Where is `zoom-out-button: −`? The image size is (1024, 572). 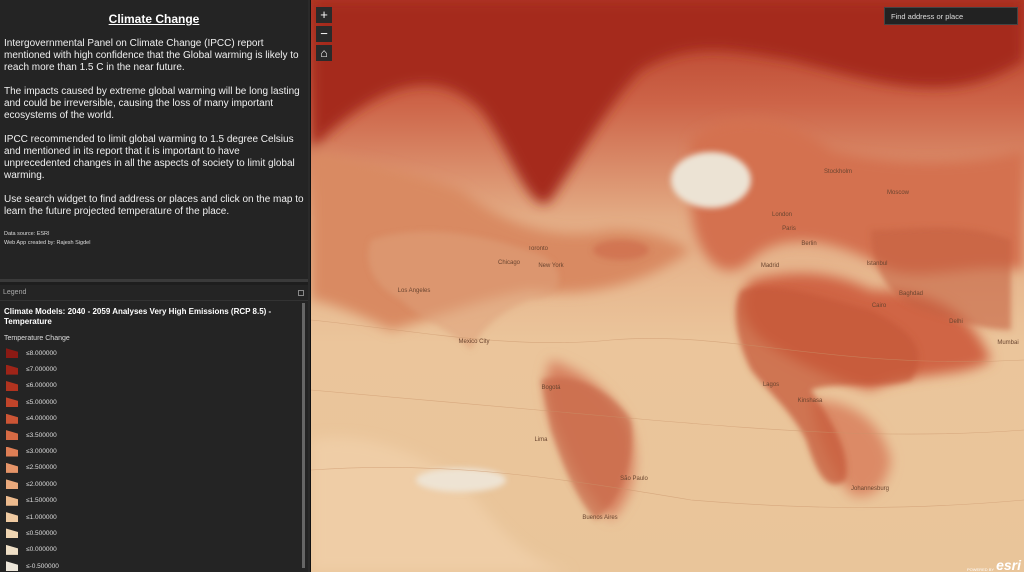 zoom-out-button: − is located at coordinates (324, 34).